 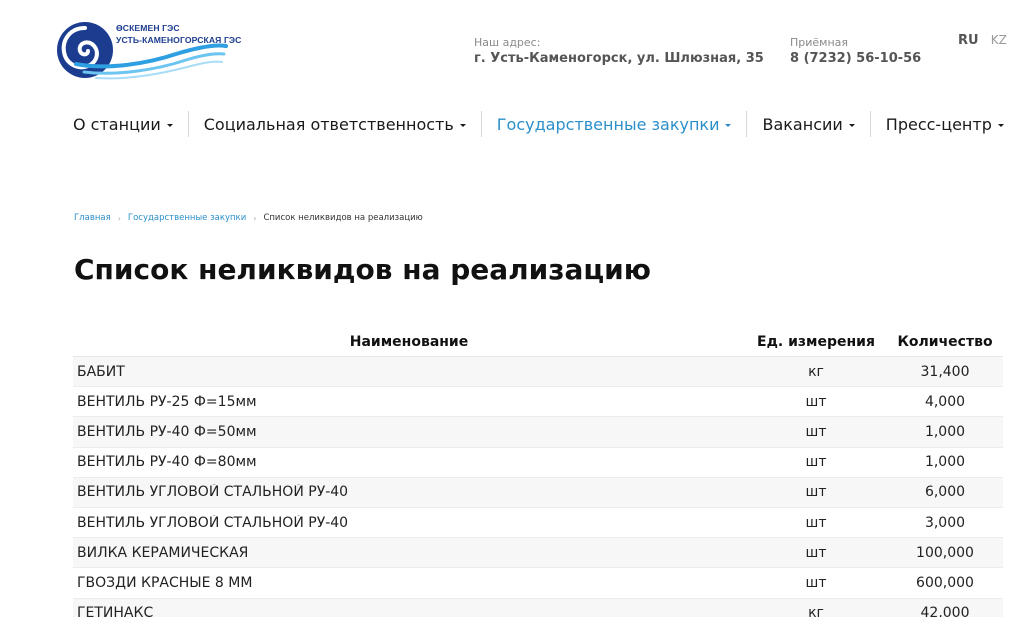 I want to click on cell-name: ВИЛКА КЕРАМИЧЕСКАЯ, so click(x=163, y=552).